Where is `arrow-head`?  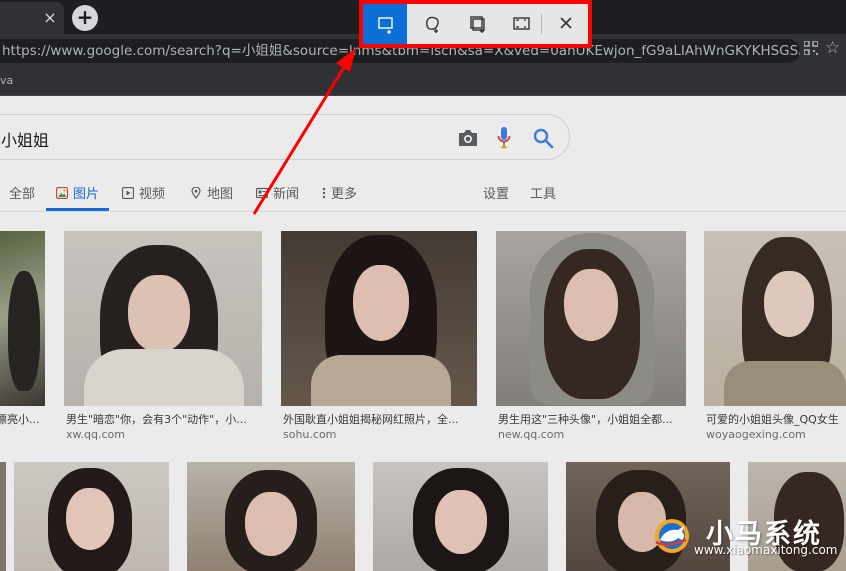 arrow-head is located at coordinates (346, 60).